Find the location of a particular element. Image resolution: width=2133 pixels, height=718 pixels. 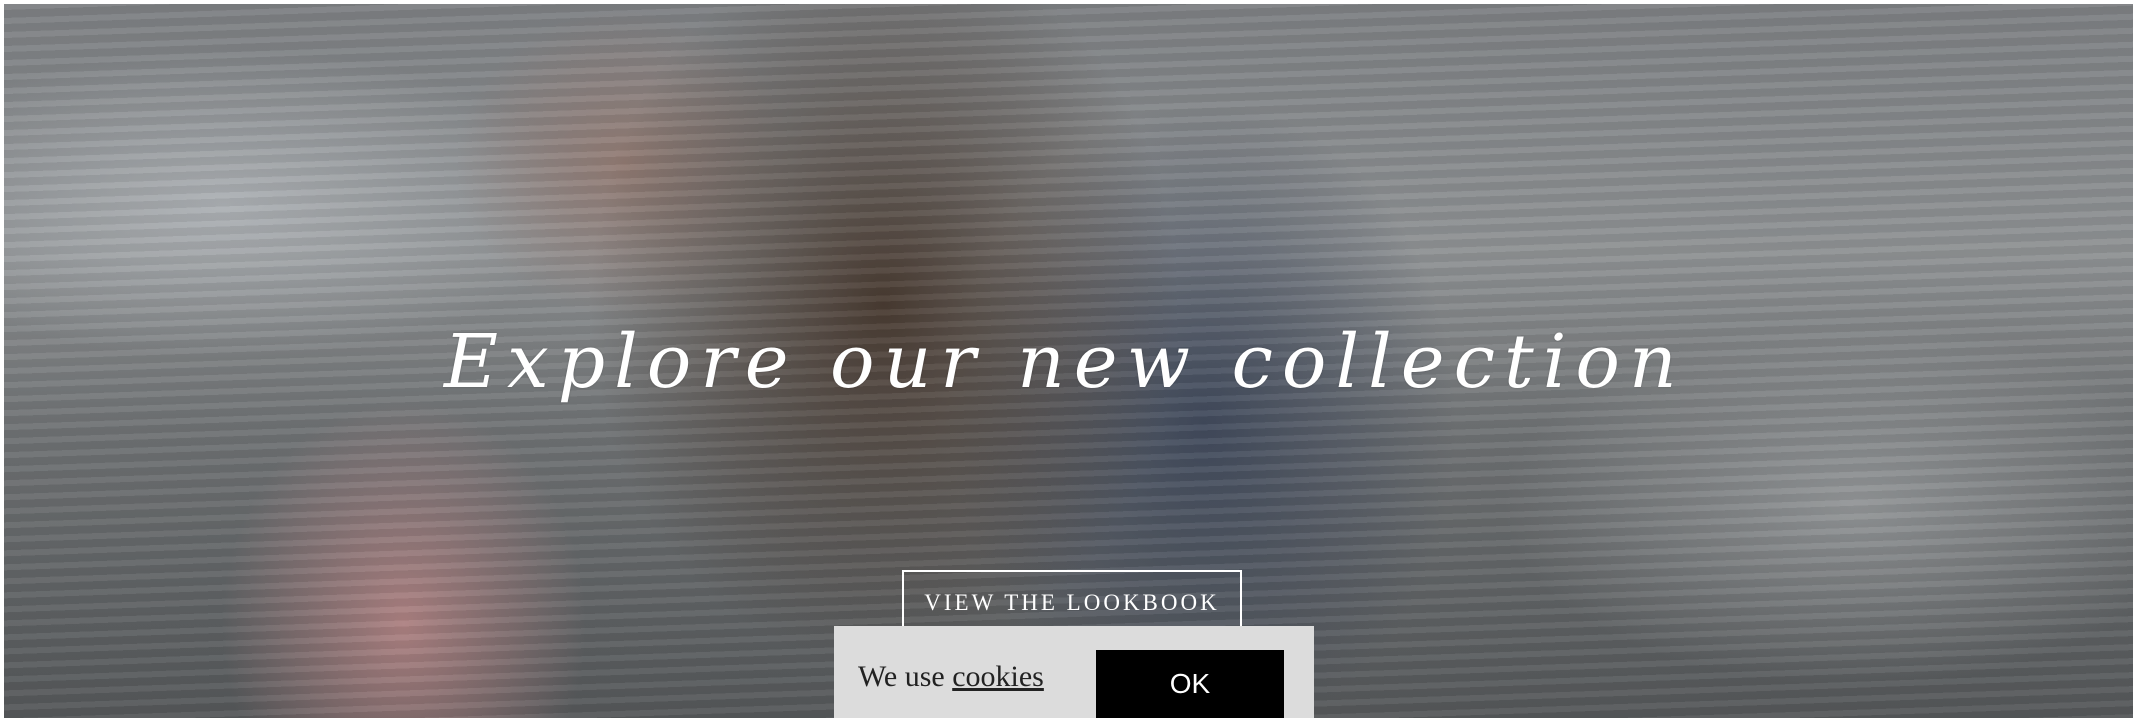

hero-headline: Explore our new collection is located at coordinates (1065, 362).